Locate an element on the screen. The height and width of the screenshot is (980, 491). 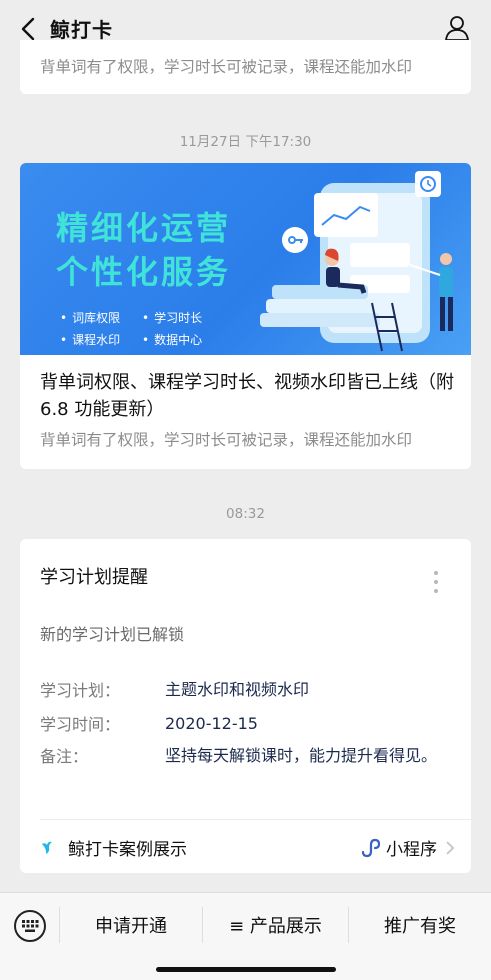
banner-feature: 学习时长 is located at coordinates (172, 317).